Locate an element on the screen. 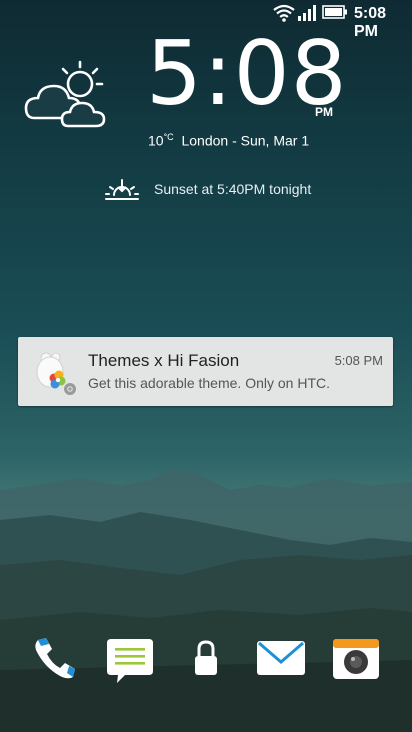  themes-app-icon is located at coordinates (56, 373).